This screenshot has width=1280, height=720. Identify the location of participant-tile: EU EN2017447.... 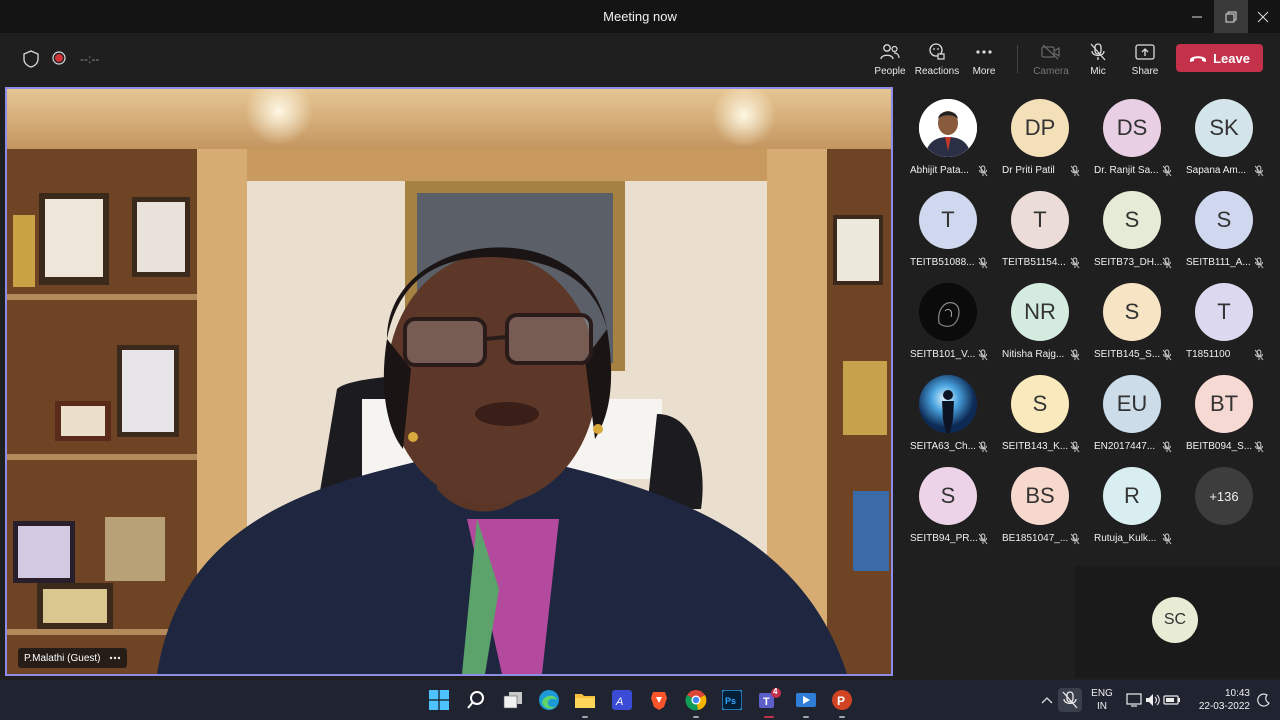
(1132, 416).